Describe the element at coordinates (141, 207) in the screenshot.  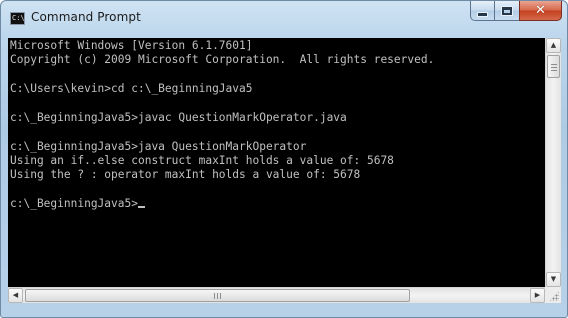
I see `text-cursor` at that location.